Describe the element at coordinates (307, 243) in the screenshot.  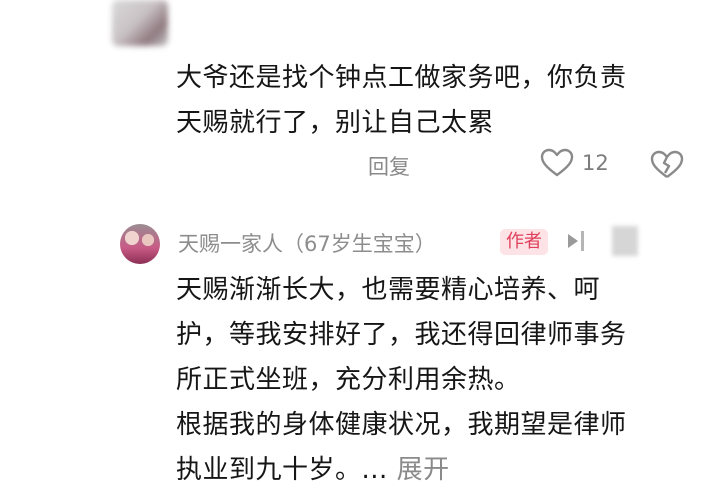
I see `username: 天赐一家人（67岁生宝宝）` at that location.